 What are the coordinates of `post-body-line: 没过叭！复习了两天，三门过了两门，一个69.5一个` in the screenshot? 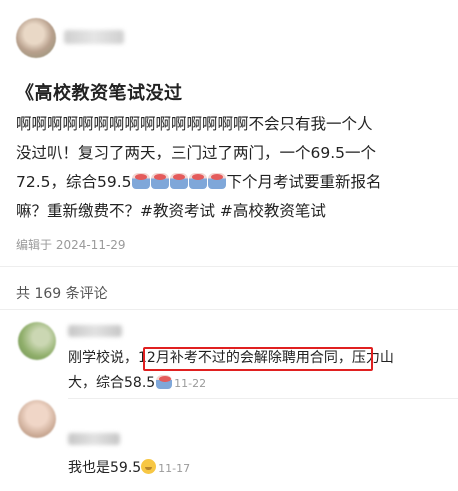 It's located at (196, 153).